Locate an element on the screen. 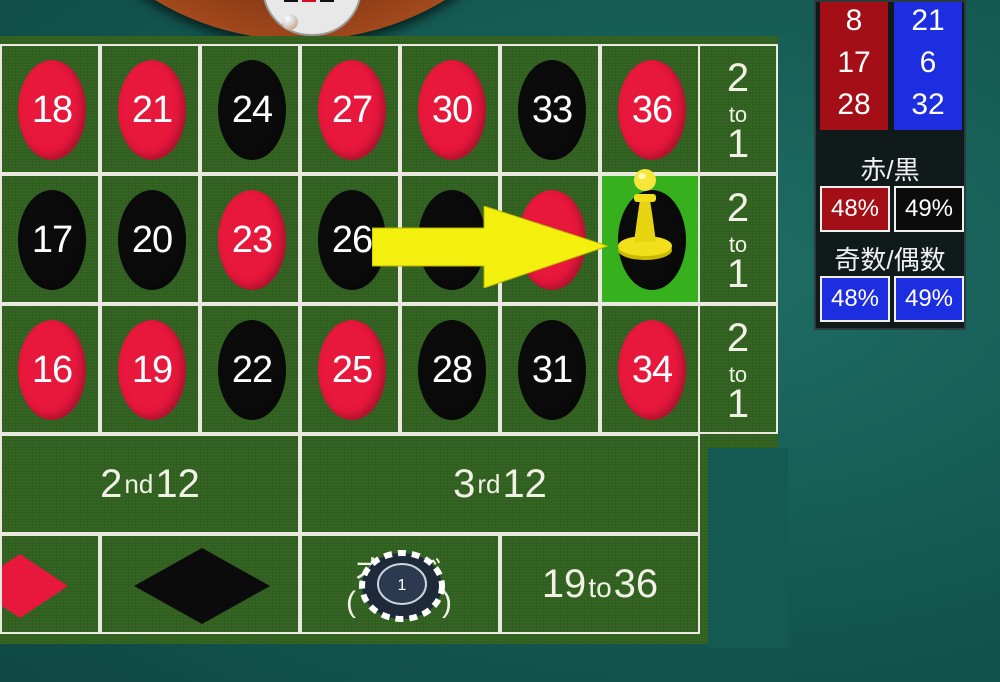 The width and height of the screenshot is (1000, 682). odd-even-label: 奇数/偶数 is located at coordinates (890, 260).